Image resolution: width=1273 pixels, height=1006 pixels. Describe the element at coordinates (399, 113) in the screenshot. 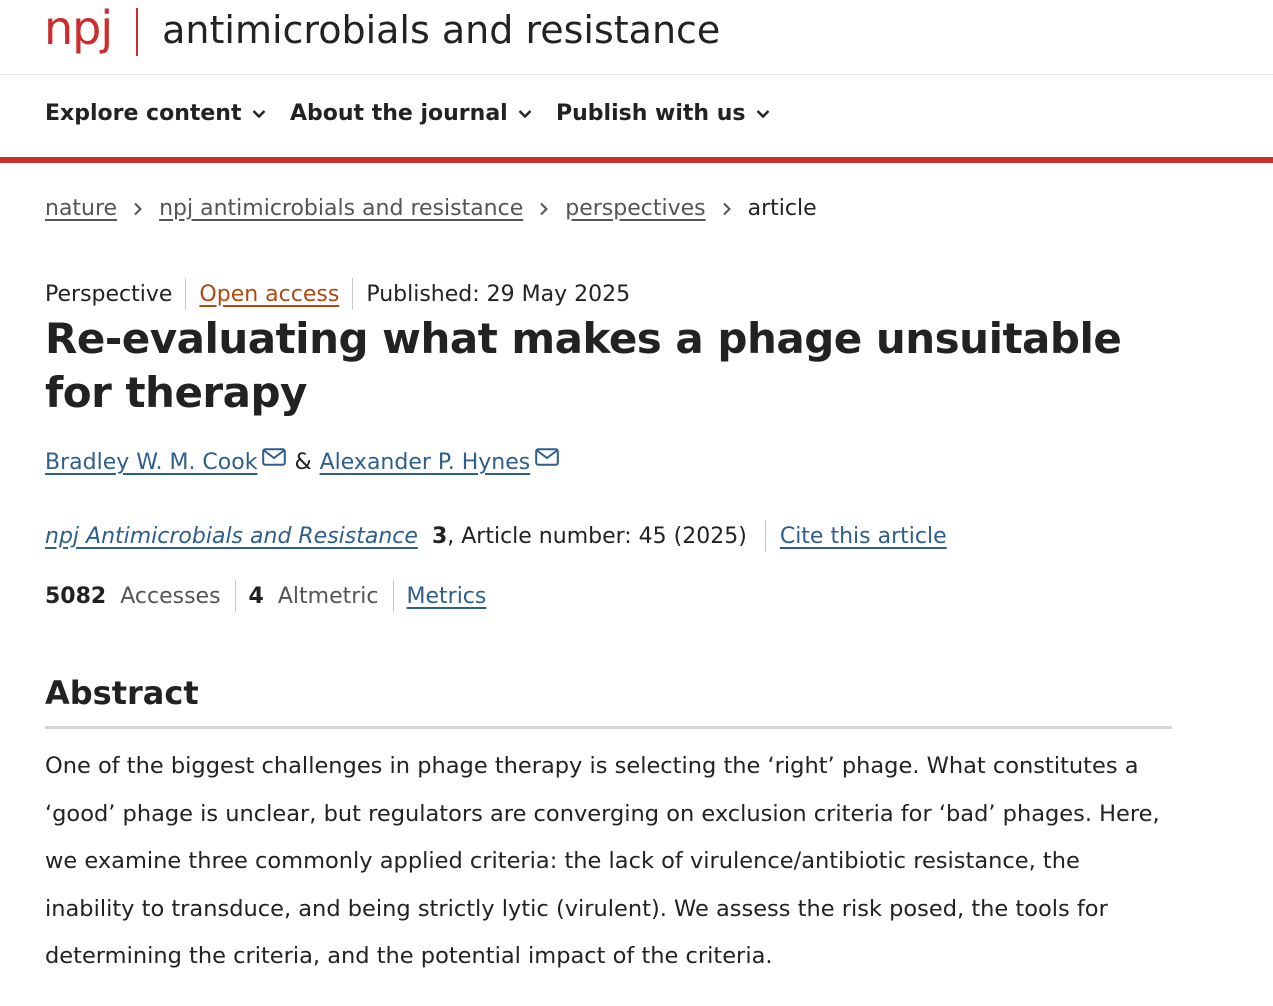

I see `nav-label: About the journal` at that location.